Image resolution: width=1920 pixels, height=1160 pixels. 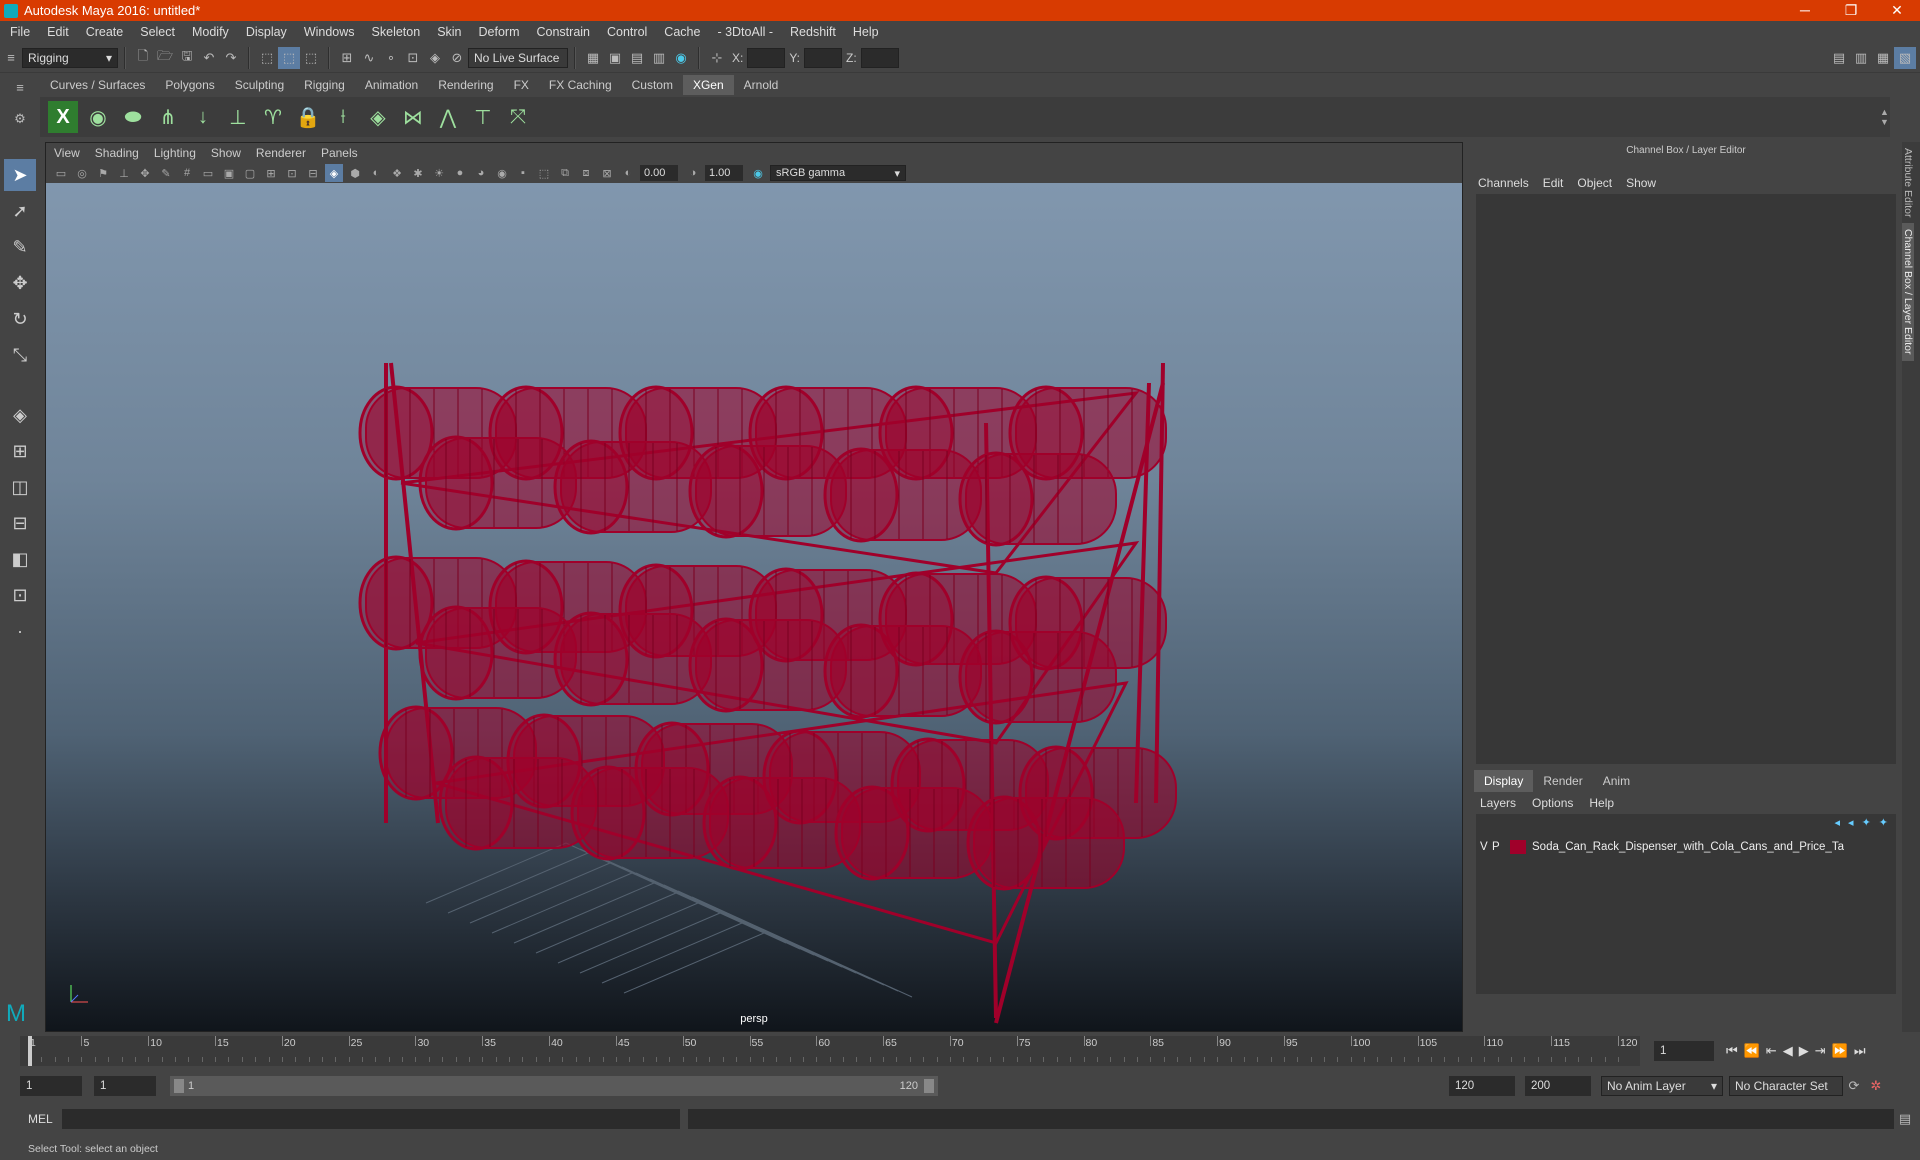 I want to click on menu-constrain: Constrain, so click(x=564, y=32).